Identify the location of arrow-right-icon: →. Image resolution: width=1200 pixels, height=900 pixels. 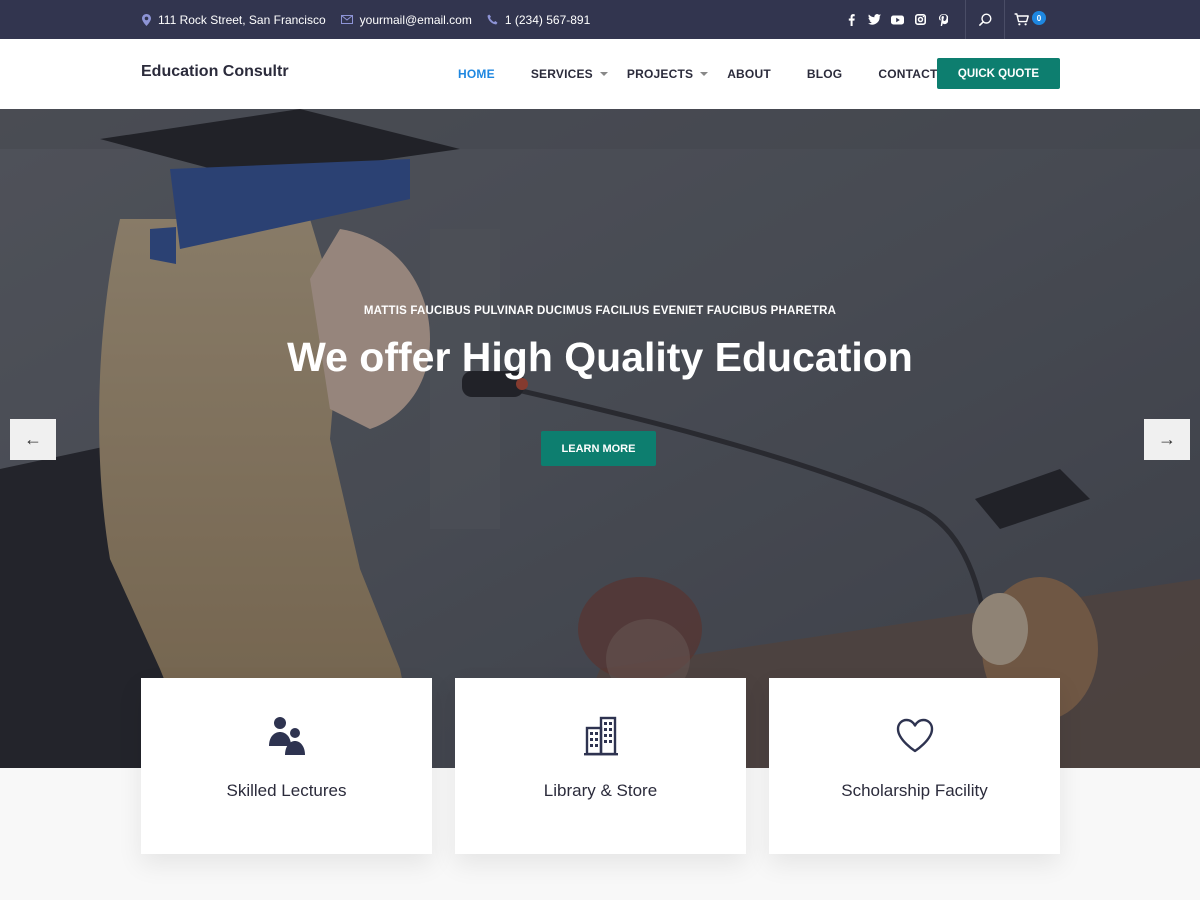
(1167, 439).